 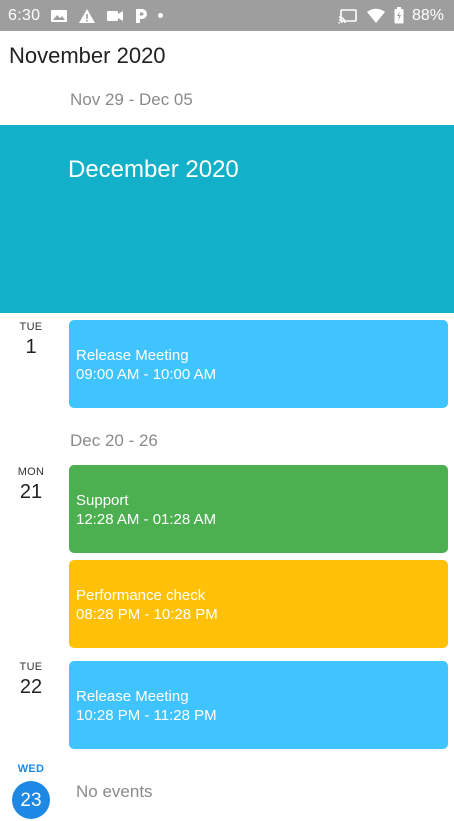 What do you see at coordinates (258, 509) in the screenshot?
I see `event-card: Support 12:28 AM - 01:28 AM` at bounding box center [258, 509].